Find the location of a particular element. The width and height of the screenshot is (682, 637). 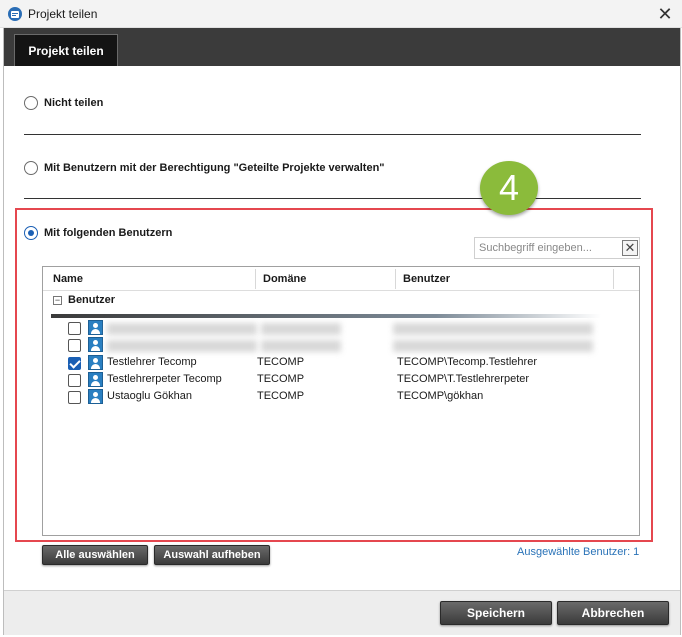

dialog-footer: Speichern Abbrechen is located at coordinates (342, 612).